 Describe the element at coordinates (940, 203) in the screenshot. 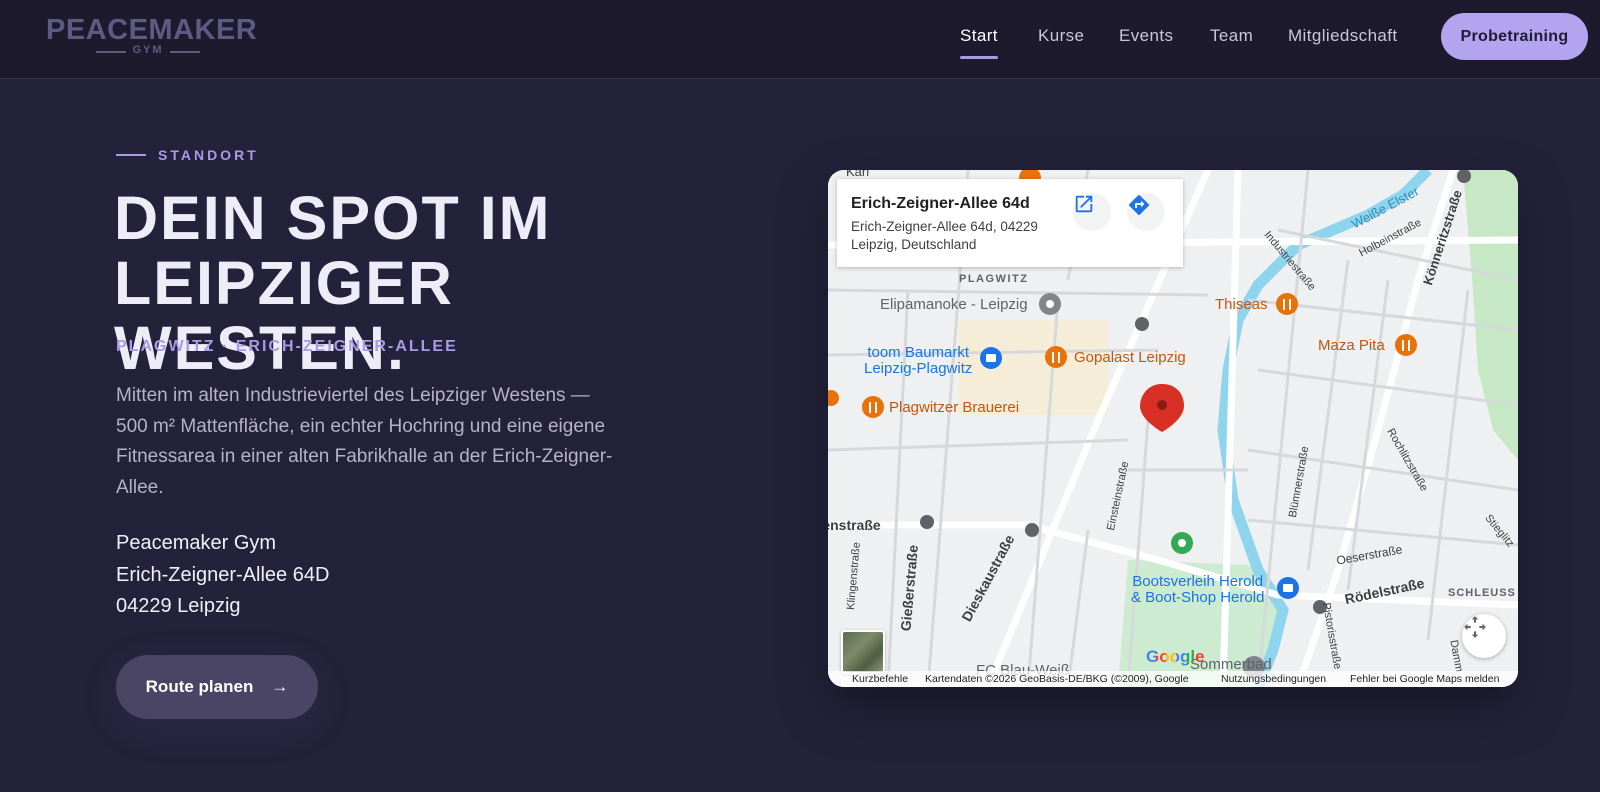

I see `place-title: Erich-Zeigner-Allee 64d` at that location.